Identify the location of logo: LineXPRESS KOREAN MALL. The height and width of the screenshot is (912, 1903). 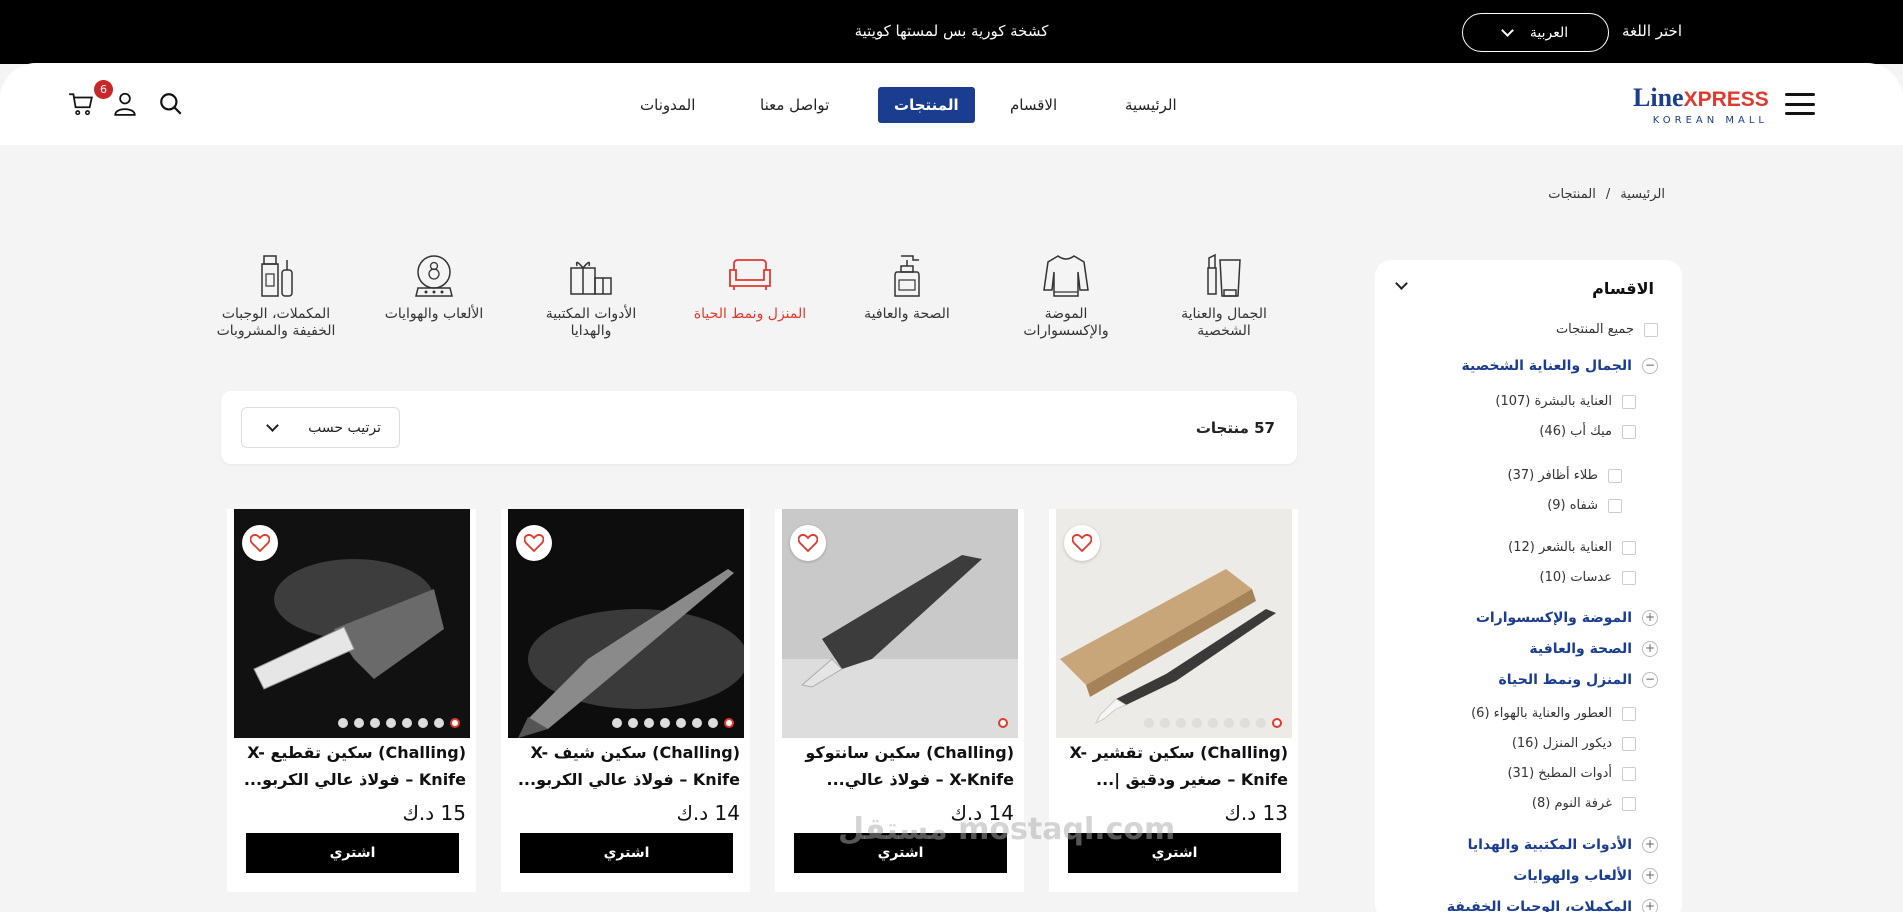
(1701, 105).